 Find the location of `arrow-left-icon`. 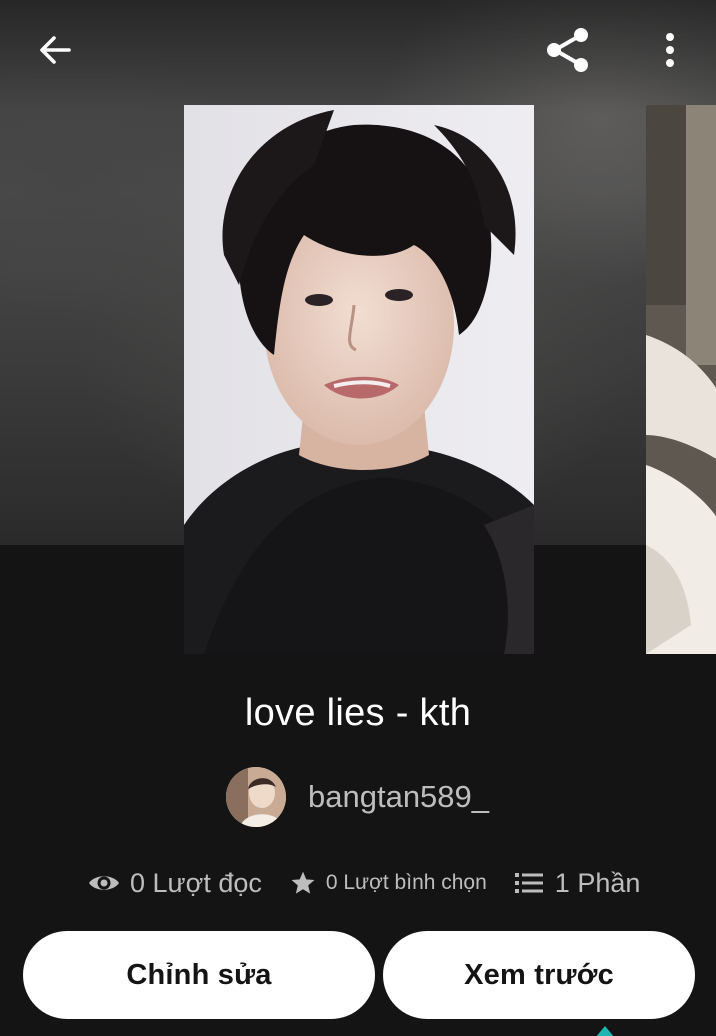

arrow-left-icon is located at coordinates (55, 50).